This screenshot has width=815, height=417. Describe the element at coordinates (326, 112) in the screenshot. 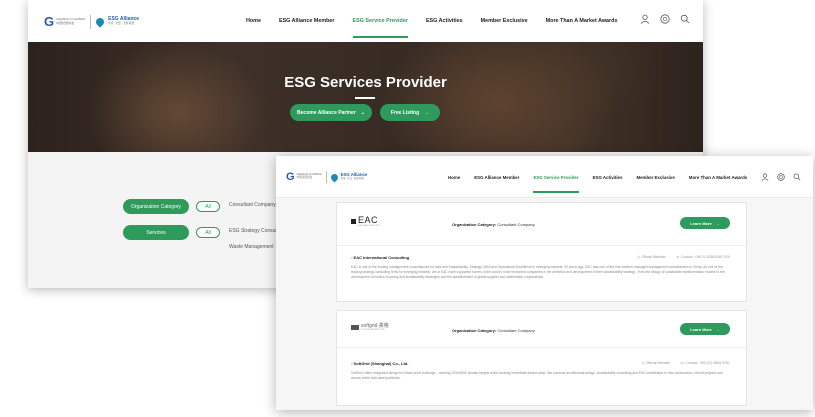

I see `become-alliance-partner-label: Become Alliance Partner` at that location.